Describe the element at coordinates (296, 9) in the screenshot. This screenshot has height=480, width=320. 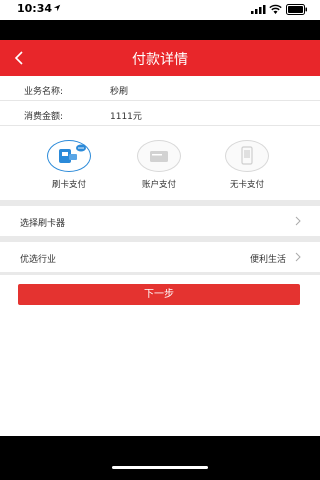
I see `battery-icon` at that location.